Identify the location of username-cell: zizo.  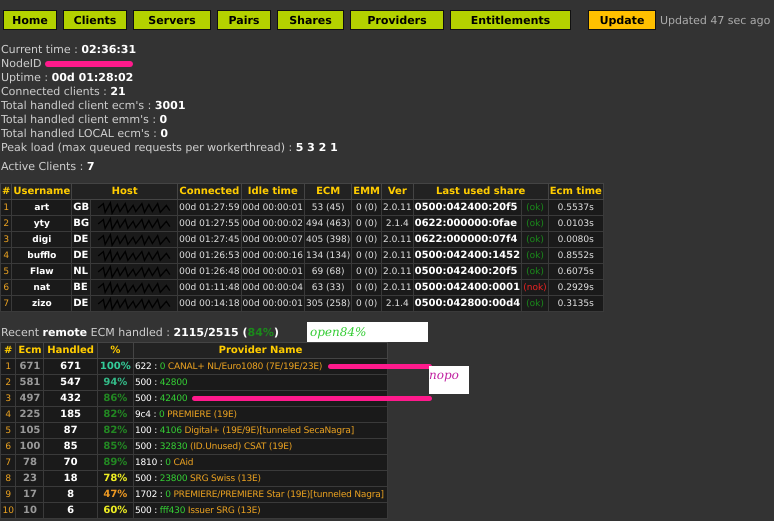
(42, 304).